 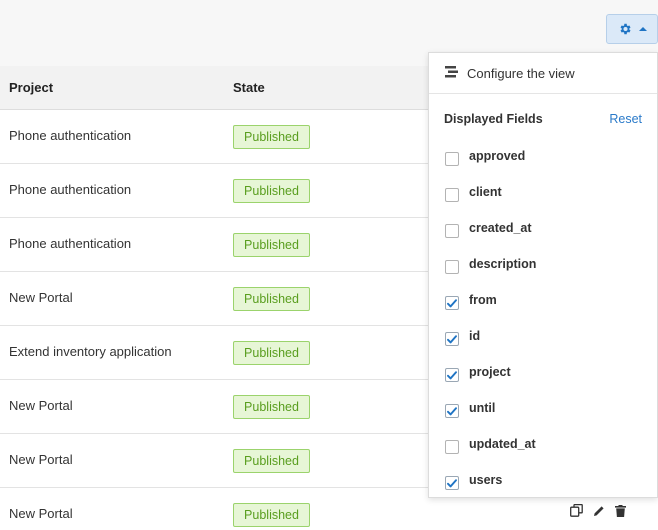 I want to click on row-actions, so click(x=598, y=510).